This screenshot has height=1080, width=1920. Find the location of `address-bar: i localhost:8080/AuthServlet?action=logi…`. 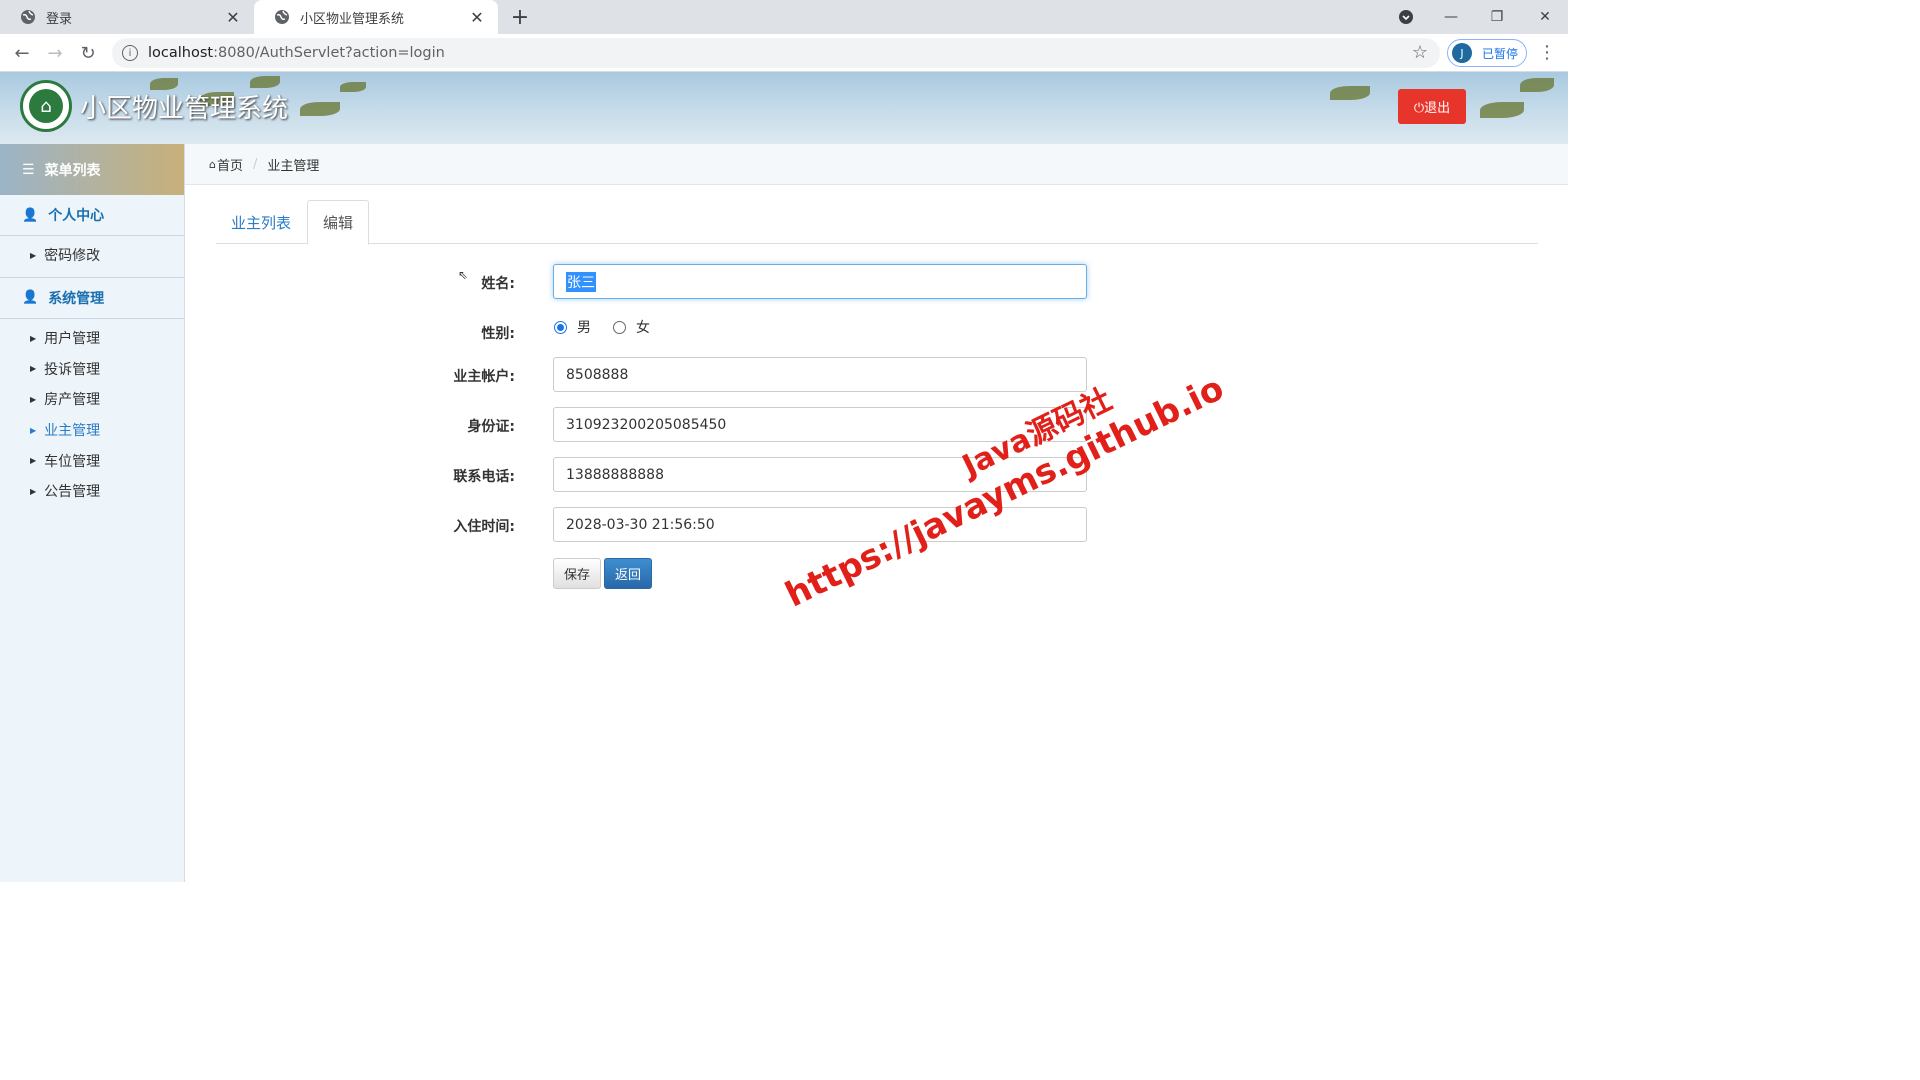

address-bar: i localhost:8080/AuthServlet?action=logi… is located at coordinates (776, 53).